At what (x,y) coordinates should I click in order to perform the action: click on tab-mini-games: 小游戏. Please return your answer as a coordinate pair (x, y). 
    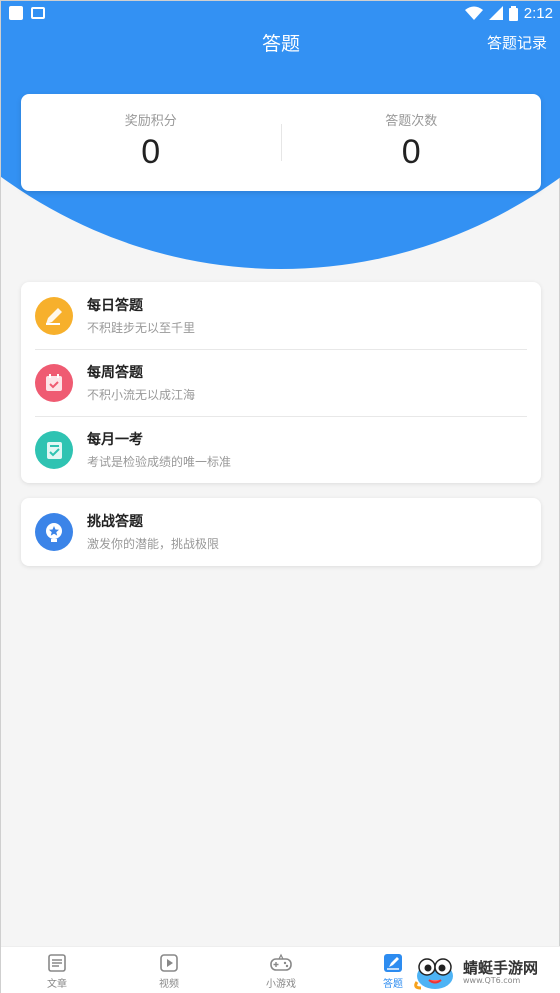
    Looking at the image, I should click on (281, 970).